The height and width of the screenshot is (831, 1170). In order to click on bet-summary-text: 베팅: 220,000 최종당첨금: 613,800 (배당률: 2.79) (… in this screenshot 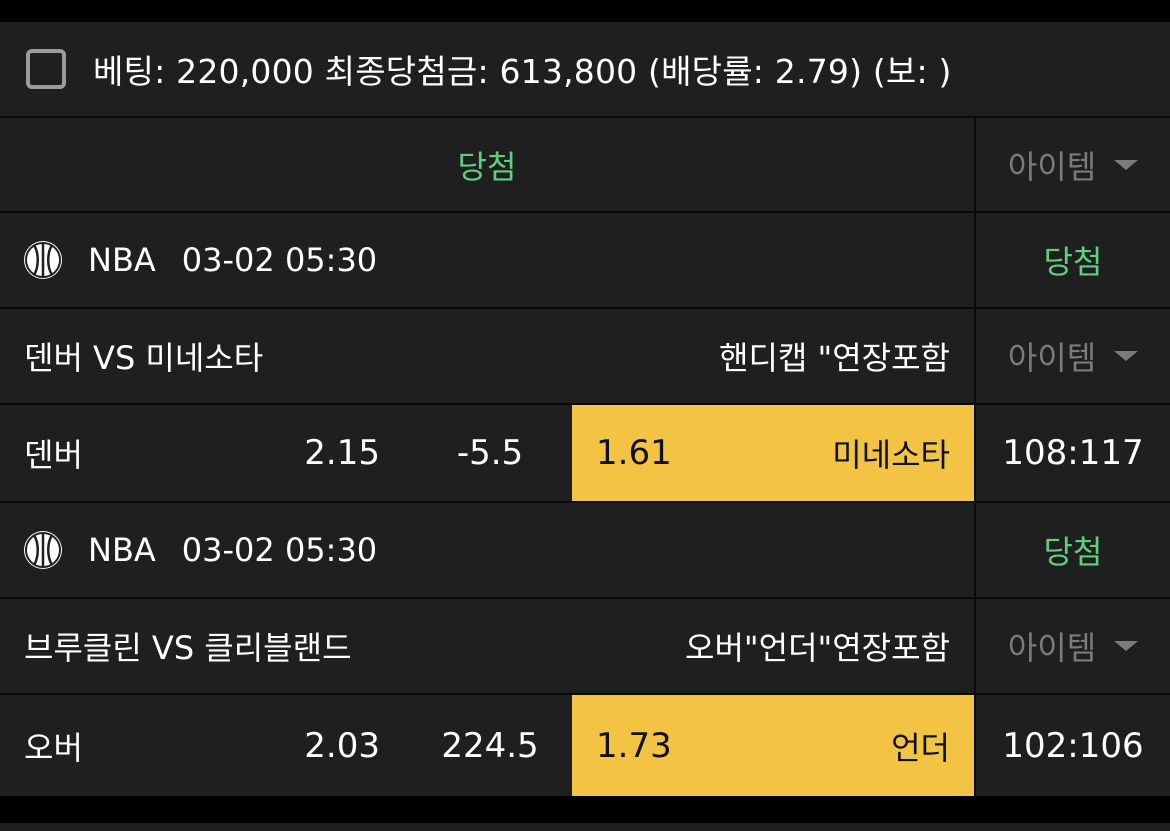, I will do `click(522, 71)`.